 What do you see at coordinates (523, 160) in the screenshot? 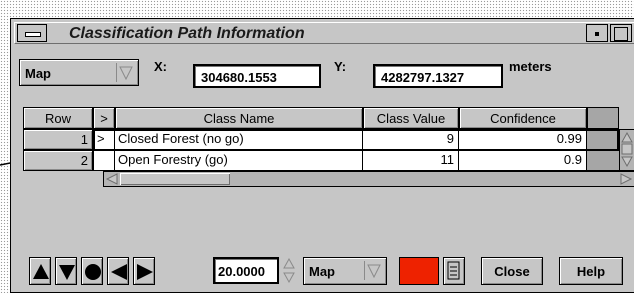
I see `confidence-cell: 0.9` at bounding box center [523, 160].